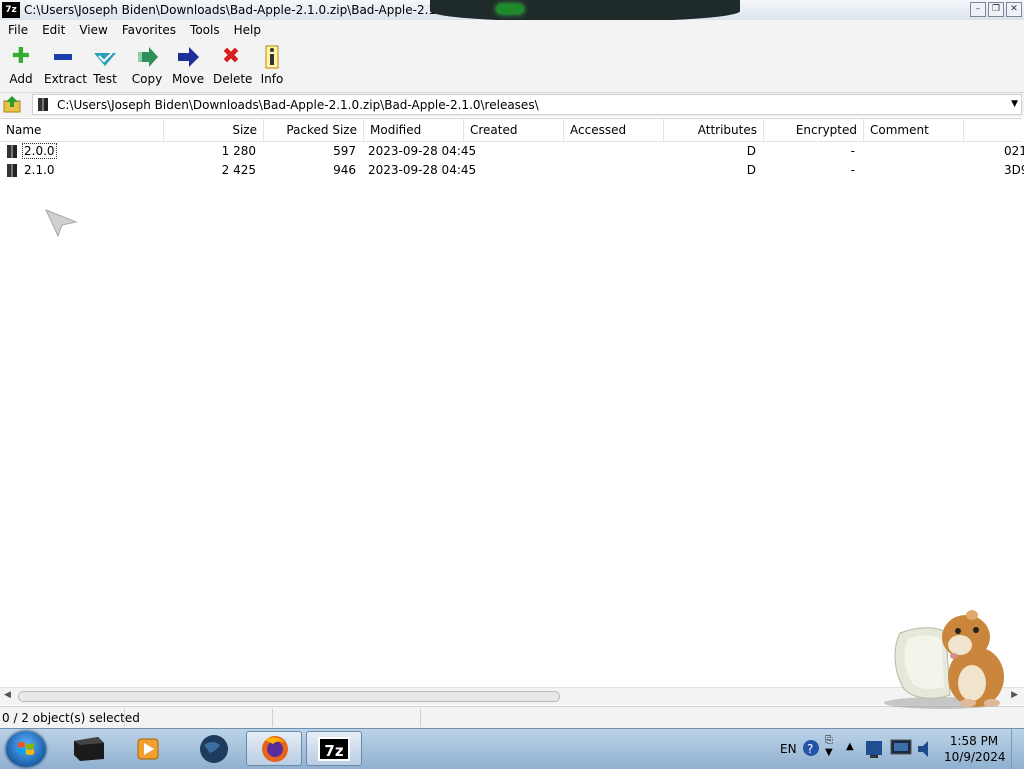 The height and width of the screenshot is (770, 1024). What do you see at coordinates (829, 749) in the screenshot?
I see `input-method-icon: ⎘ ▼` at bounding box center [829, 749].